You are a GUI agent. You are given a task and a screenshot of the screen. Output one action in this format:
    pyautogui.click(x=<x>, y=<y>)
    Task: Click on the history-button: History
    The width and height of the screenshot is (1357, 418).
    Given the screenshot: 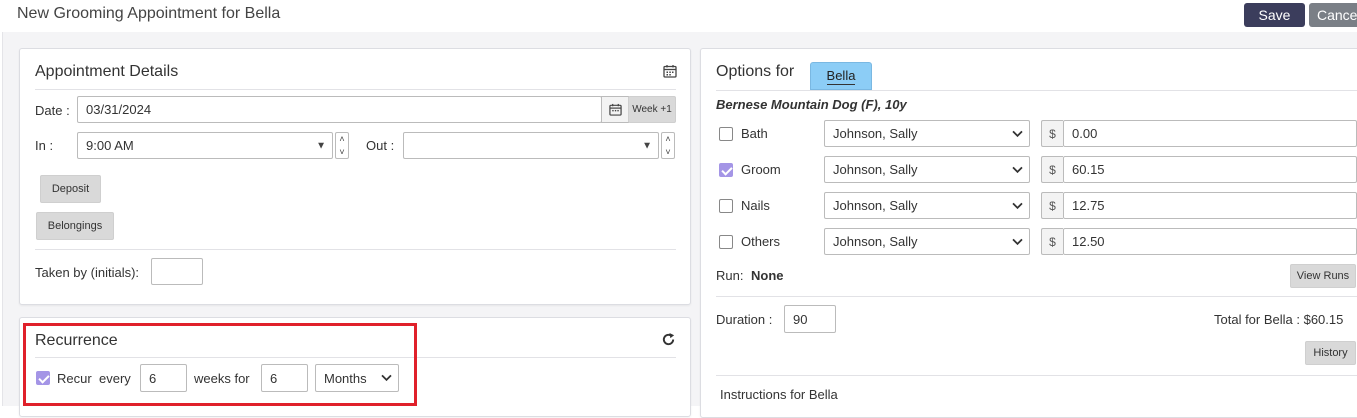 What is the action you would take?
    pyautogui.click(x=1330, y=353)
    